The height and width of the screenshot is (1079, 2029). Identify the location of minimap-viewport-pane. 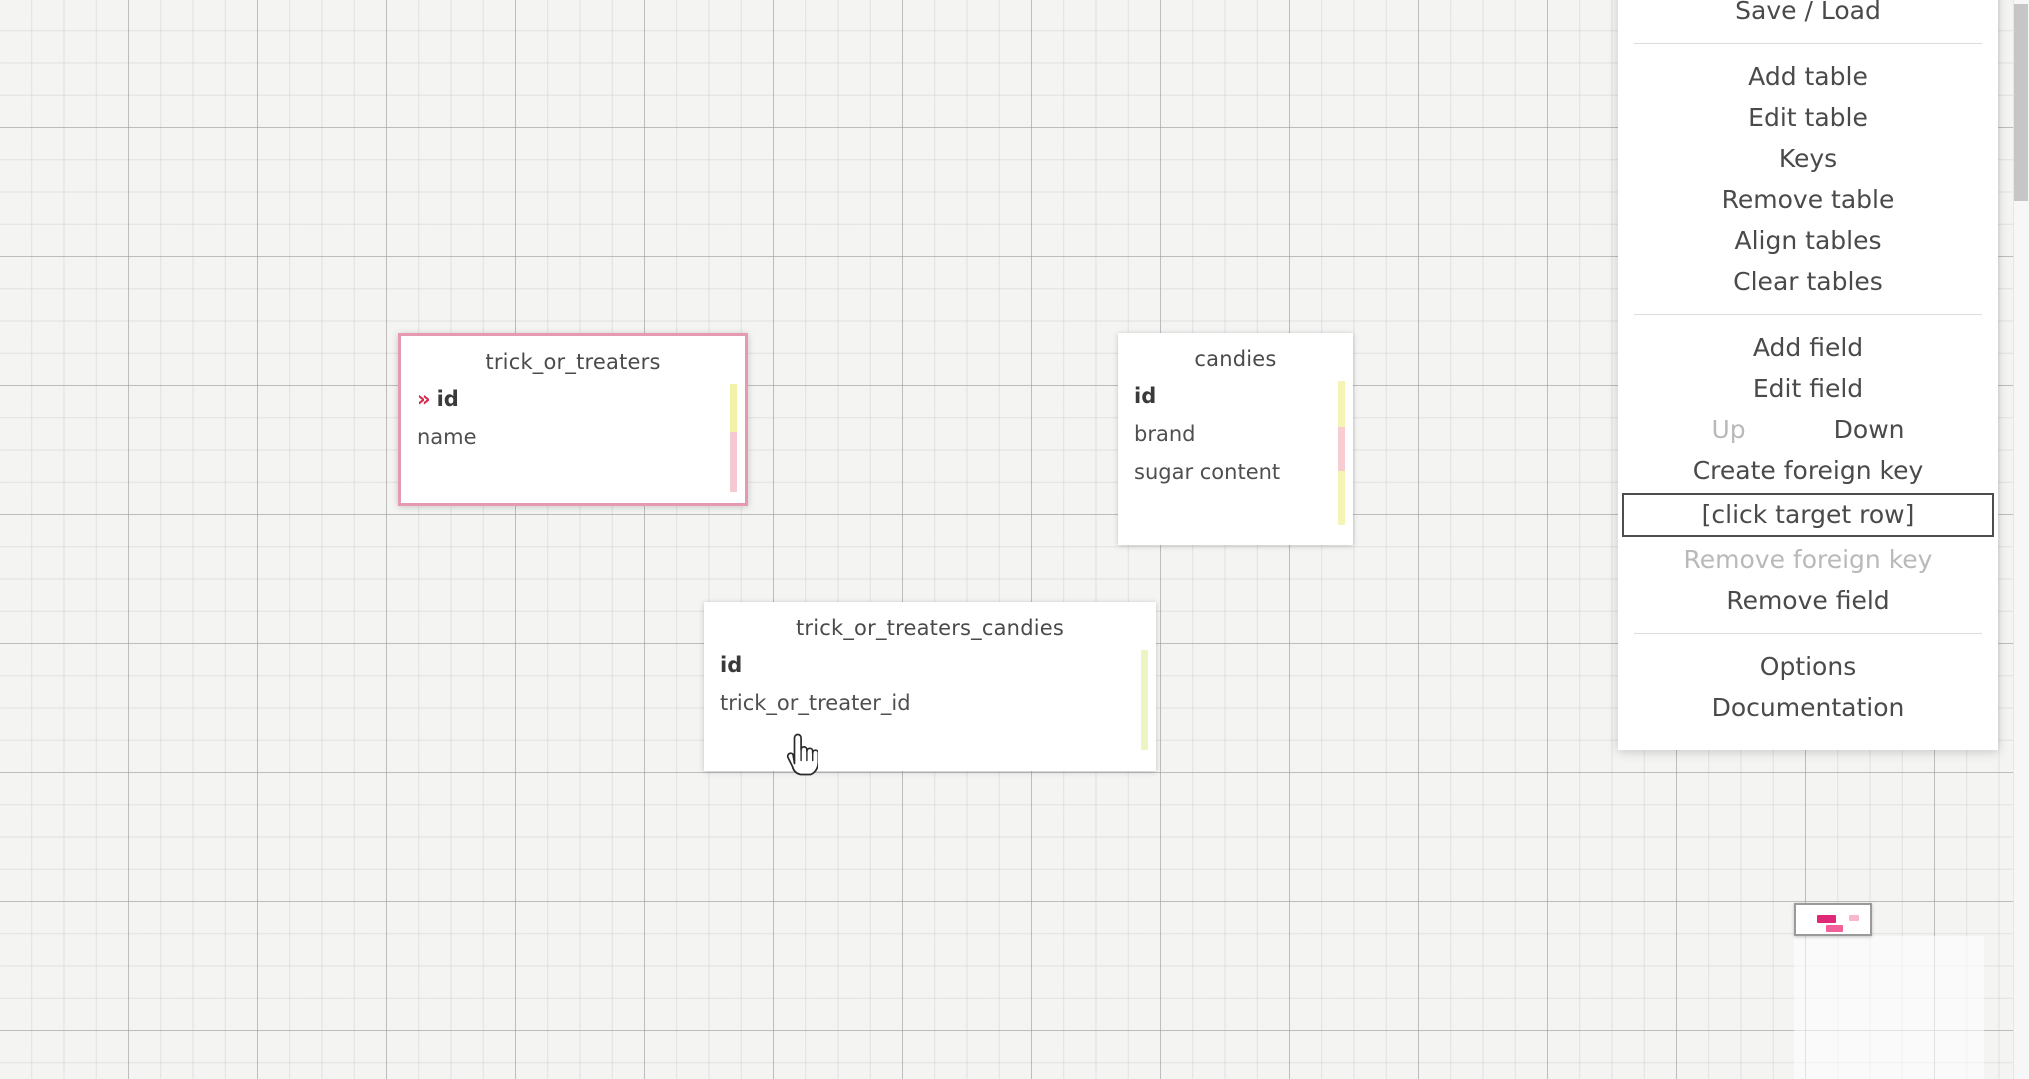
(1889, 1007).